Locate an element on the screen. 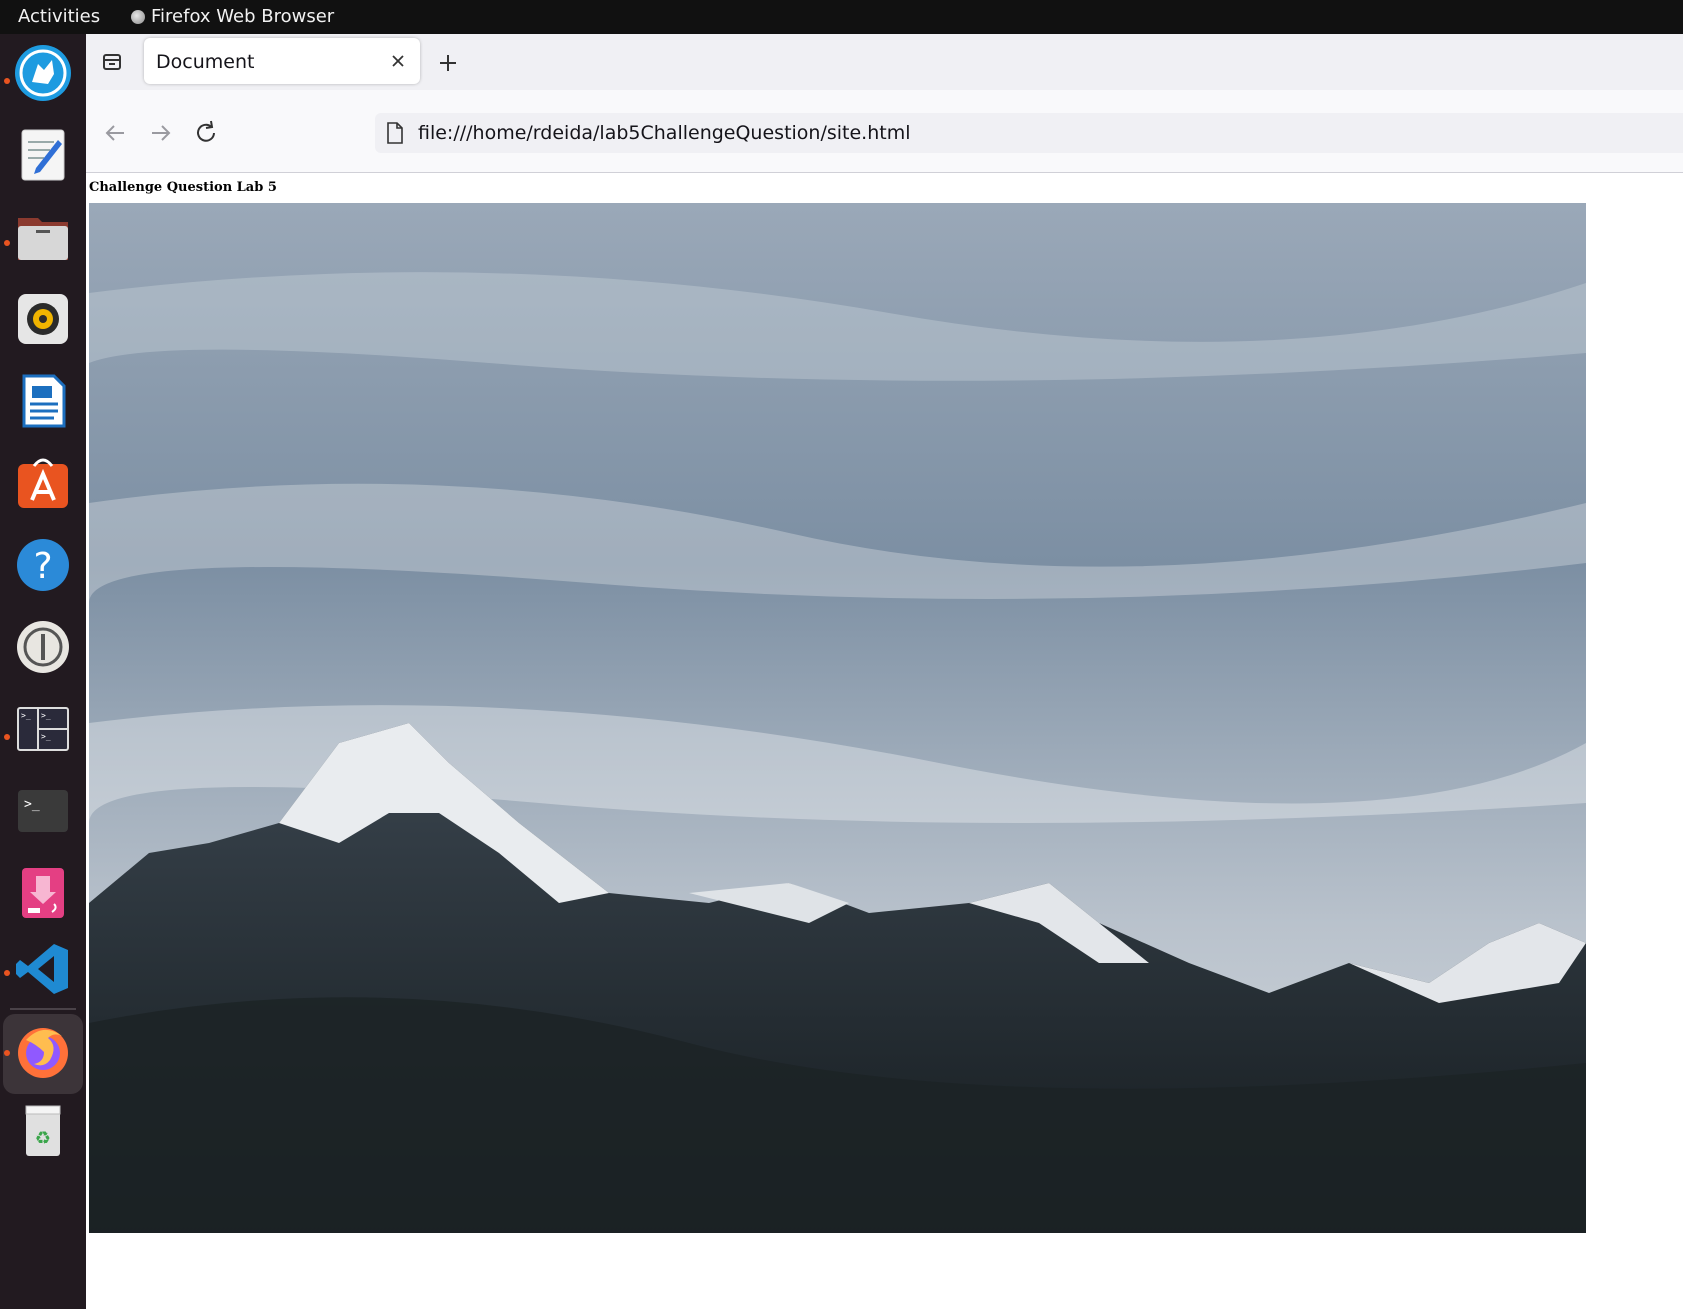 The image size is (1683, 1309). wolf-icon is located at coordinates (43, 73).